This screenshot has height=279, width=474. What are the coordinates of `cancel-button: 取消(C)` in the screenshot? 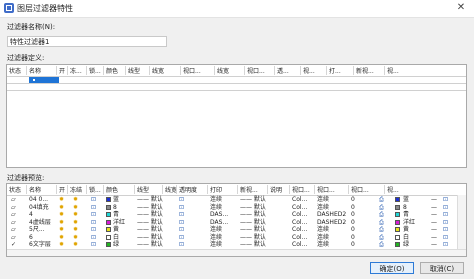 It's located at (442, 268).